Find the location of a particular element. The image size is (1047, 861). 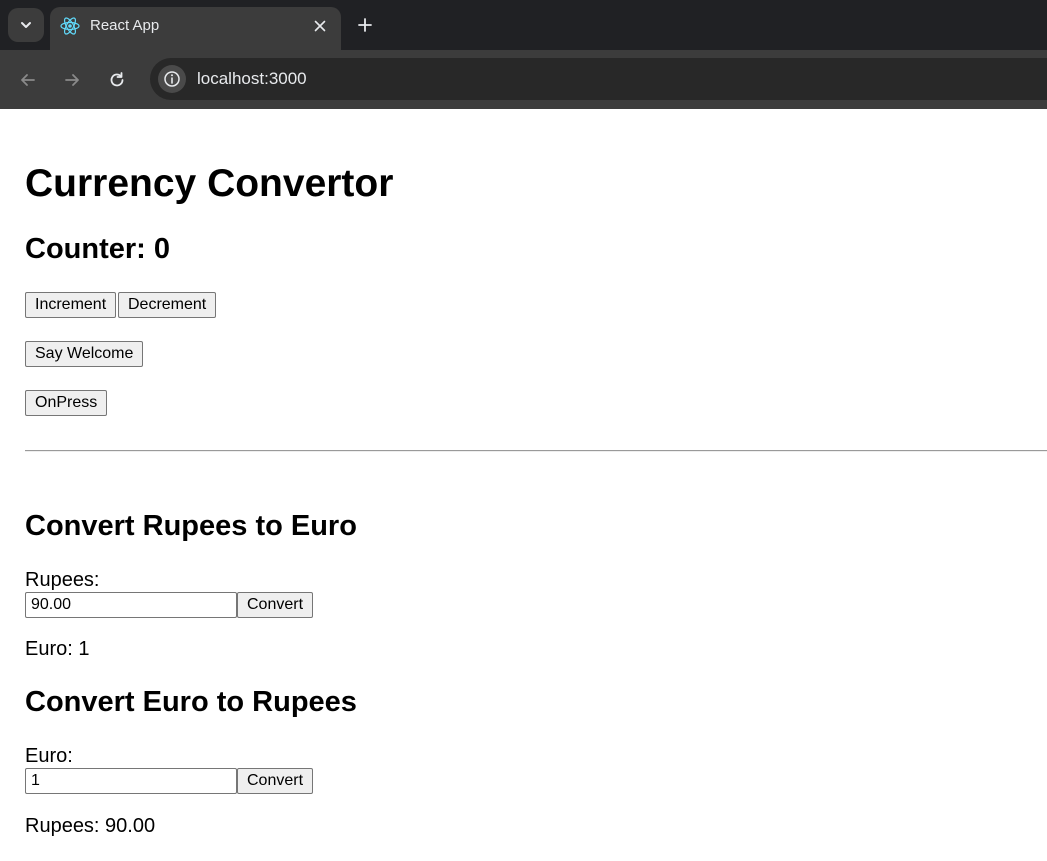

browser-toolbar: localhost:3000 is located at coordinates (523, 79).